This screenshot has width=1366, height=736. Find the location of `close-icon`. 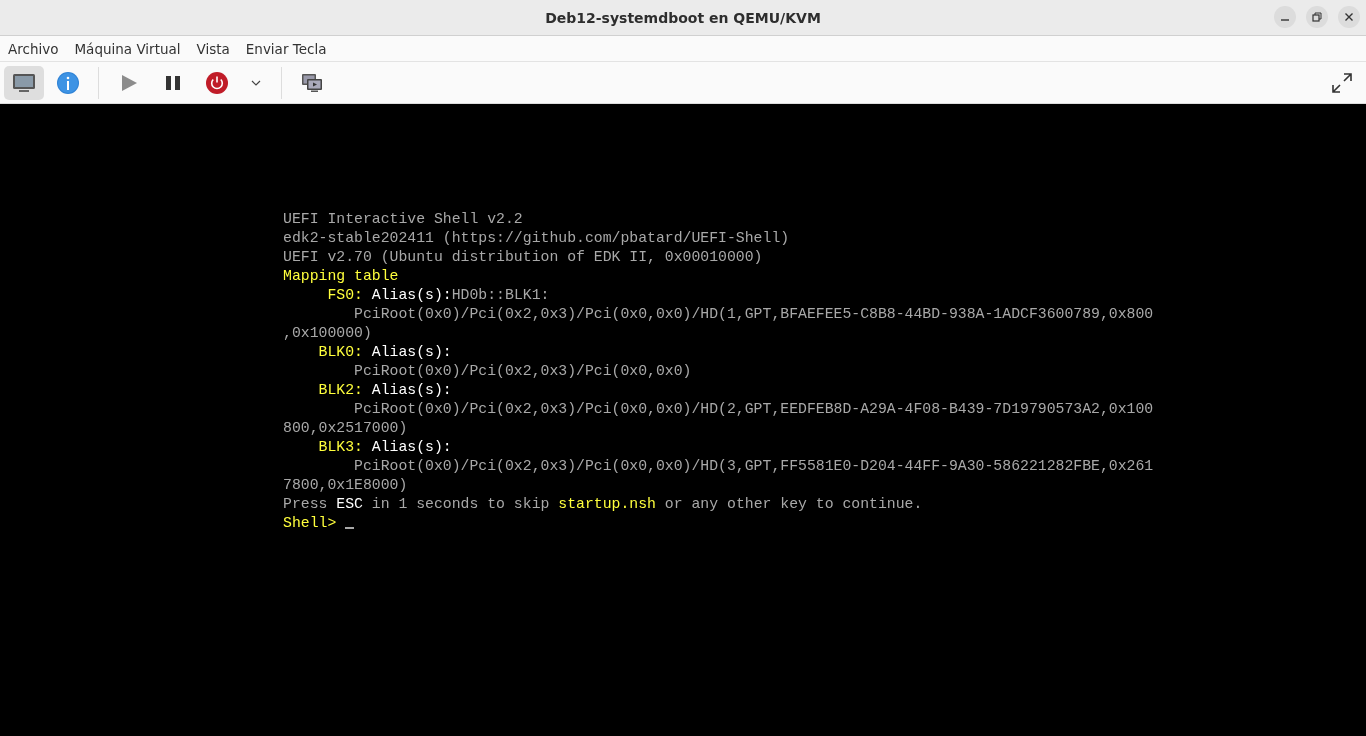

close-icon is located at coordinates (1349, 17).